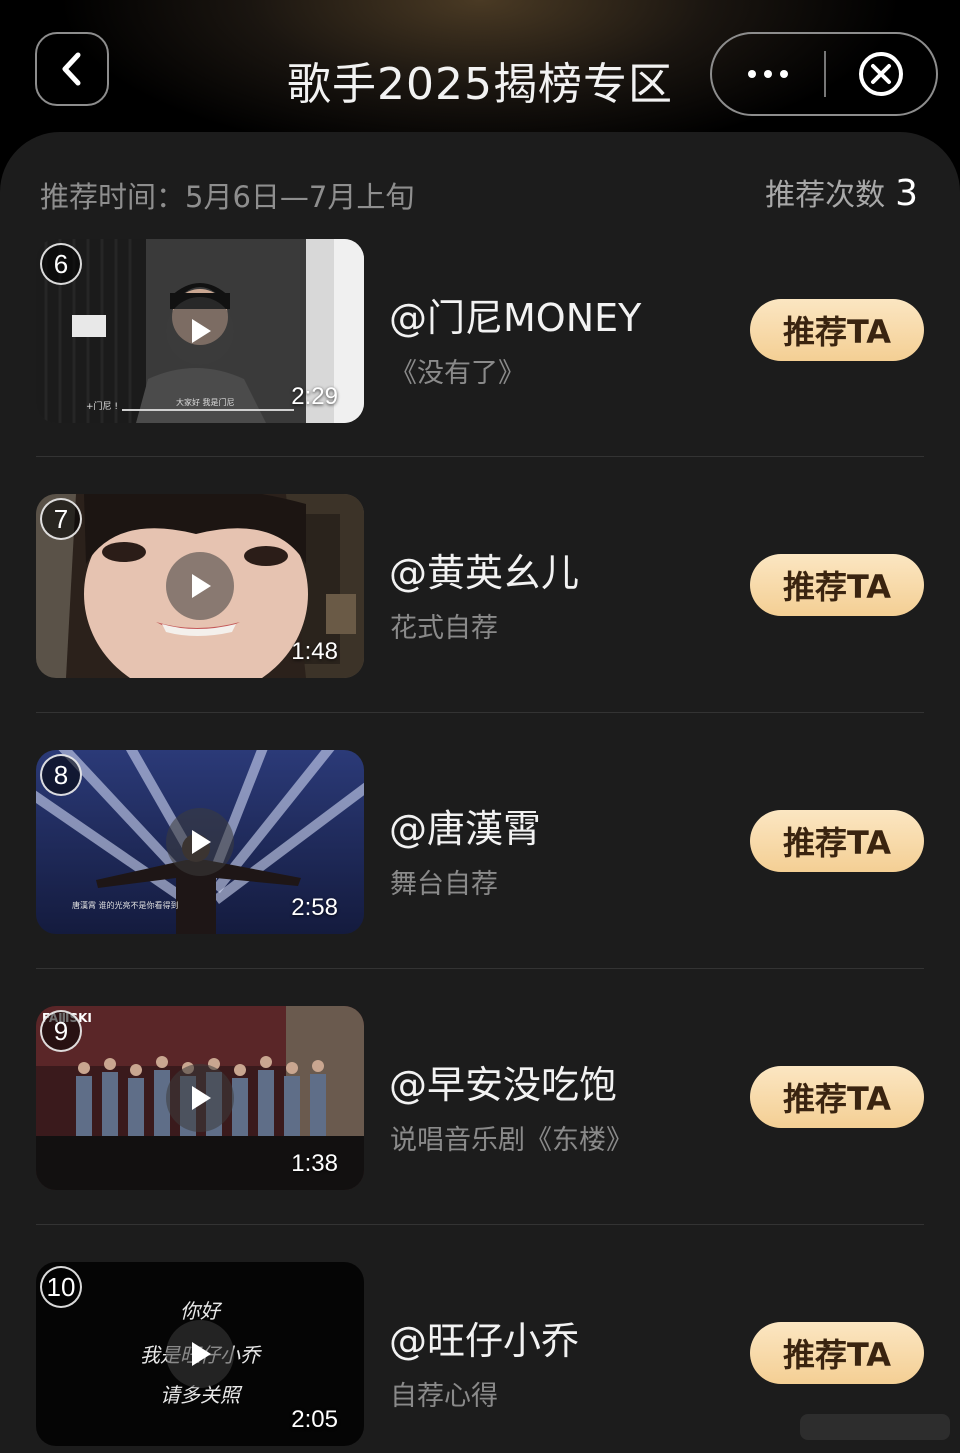 The height and width of the screenshot is (1453, 960). Describe the element at coordinates (61, 775) in the screenshot. I see `rank-badge: 8` at that location.